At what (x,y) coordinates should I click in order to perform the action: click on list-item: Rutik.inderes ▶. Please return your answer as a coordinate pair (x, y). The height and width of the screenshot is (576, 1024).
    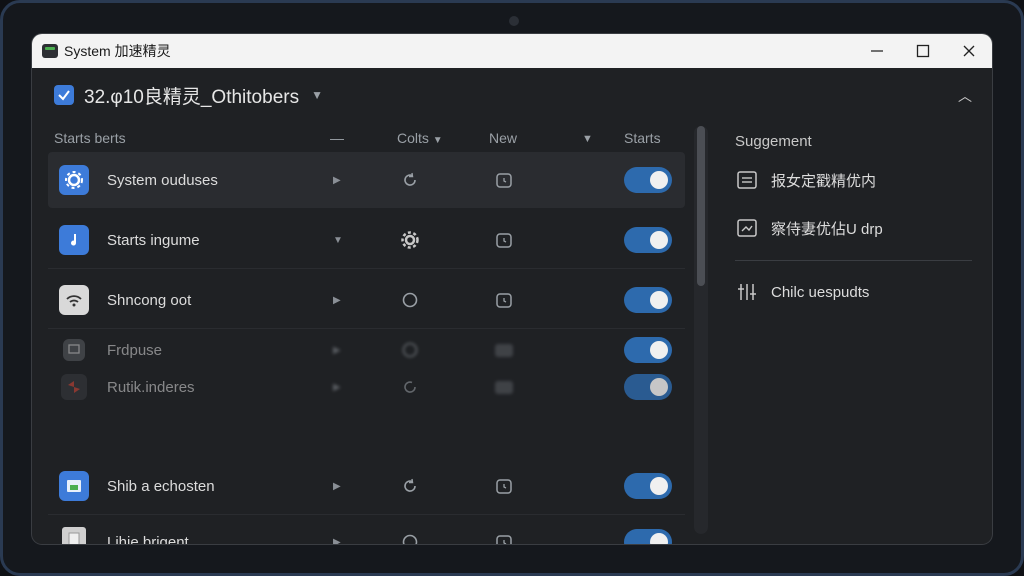
    Looking at the image, I should click on (366, 387).